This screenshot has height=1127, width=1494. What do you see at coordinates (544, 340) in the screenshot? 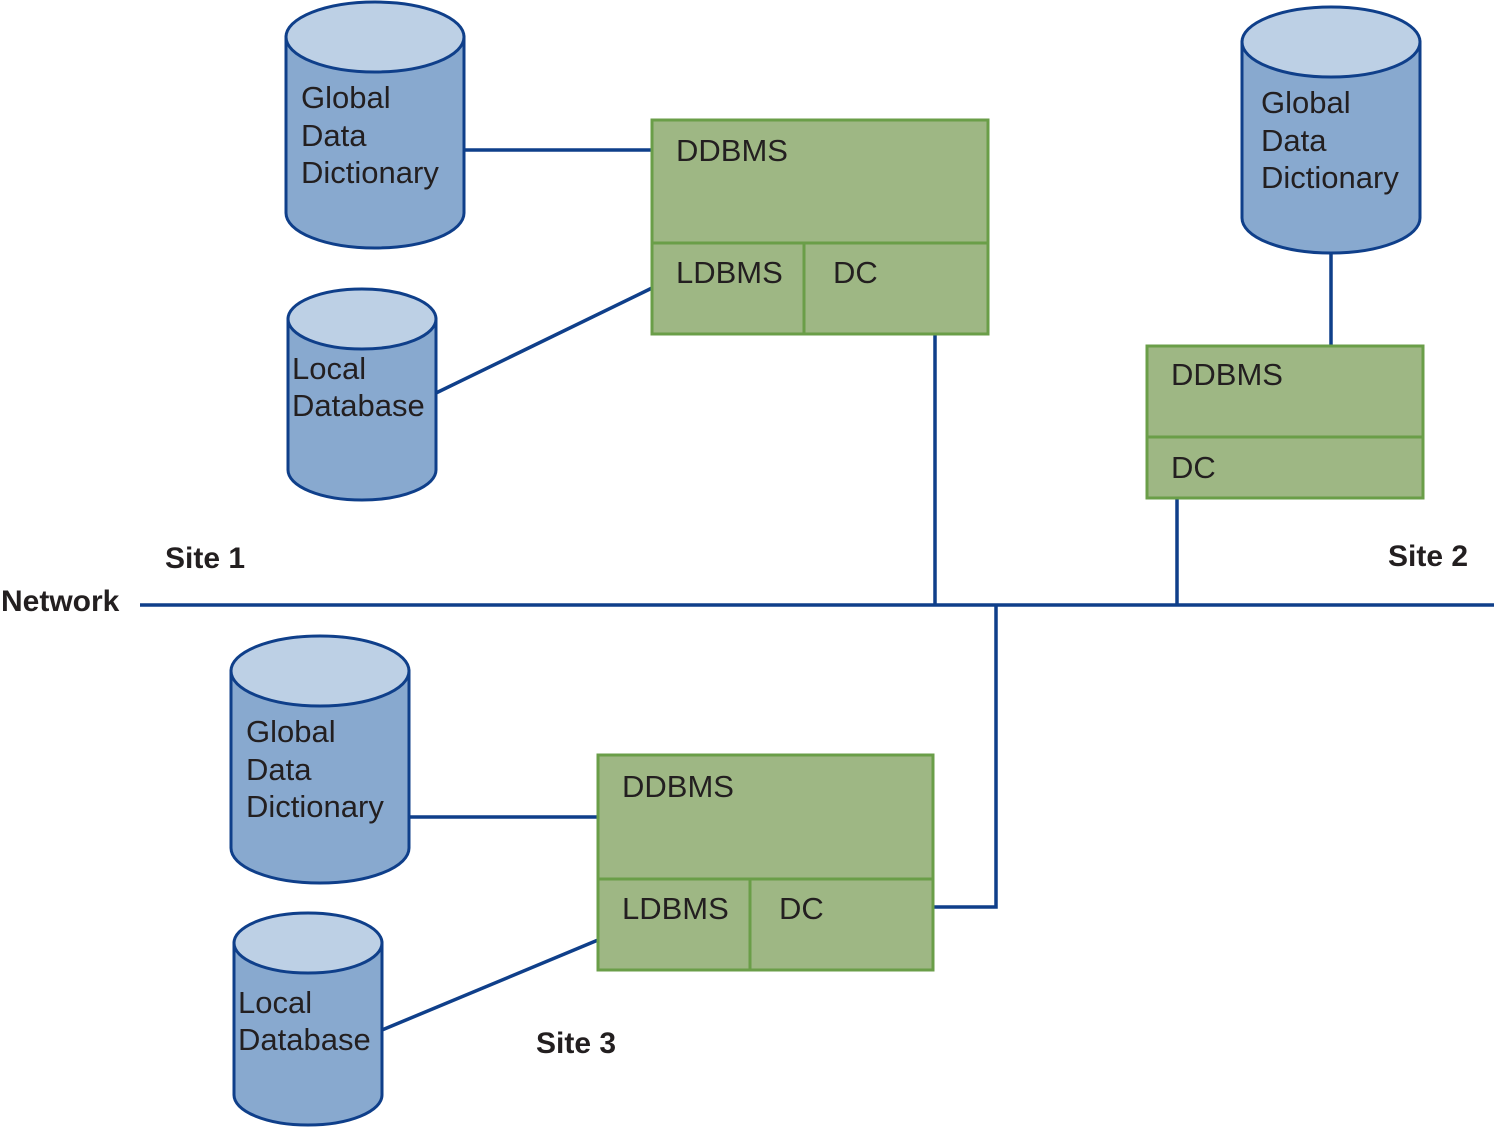
I see `connector-site1-ldb` at bounding box center [544, 340].